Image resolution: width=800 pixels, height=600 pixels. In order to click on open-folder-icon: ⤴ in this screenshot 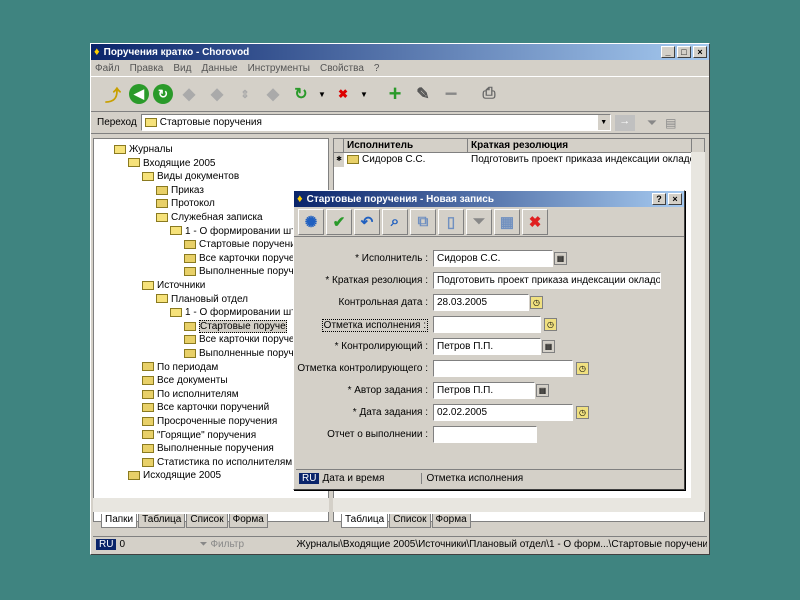, I will do `click(113, 94)`.